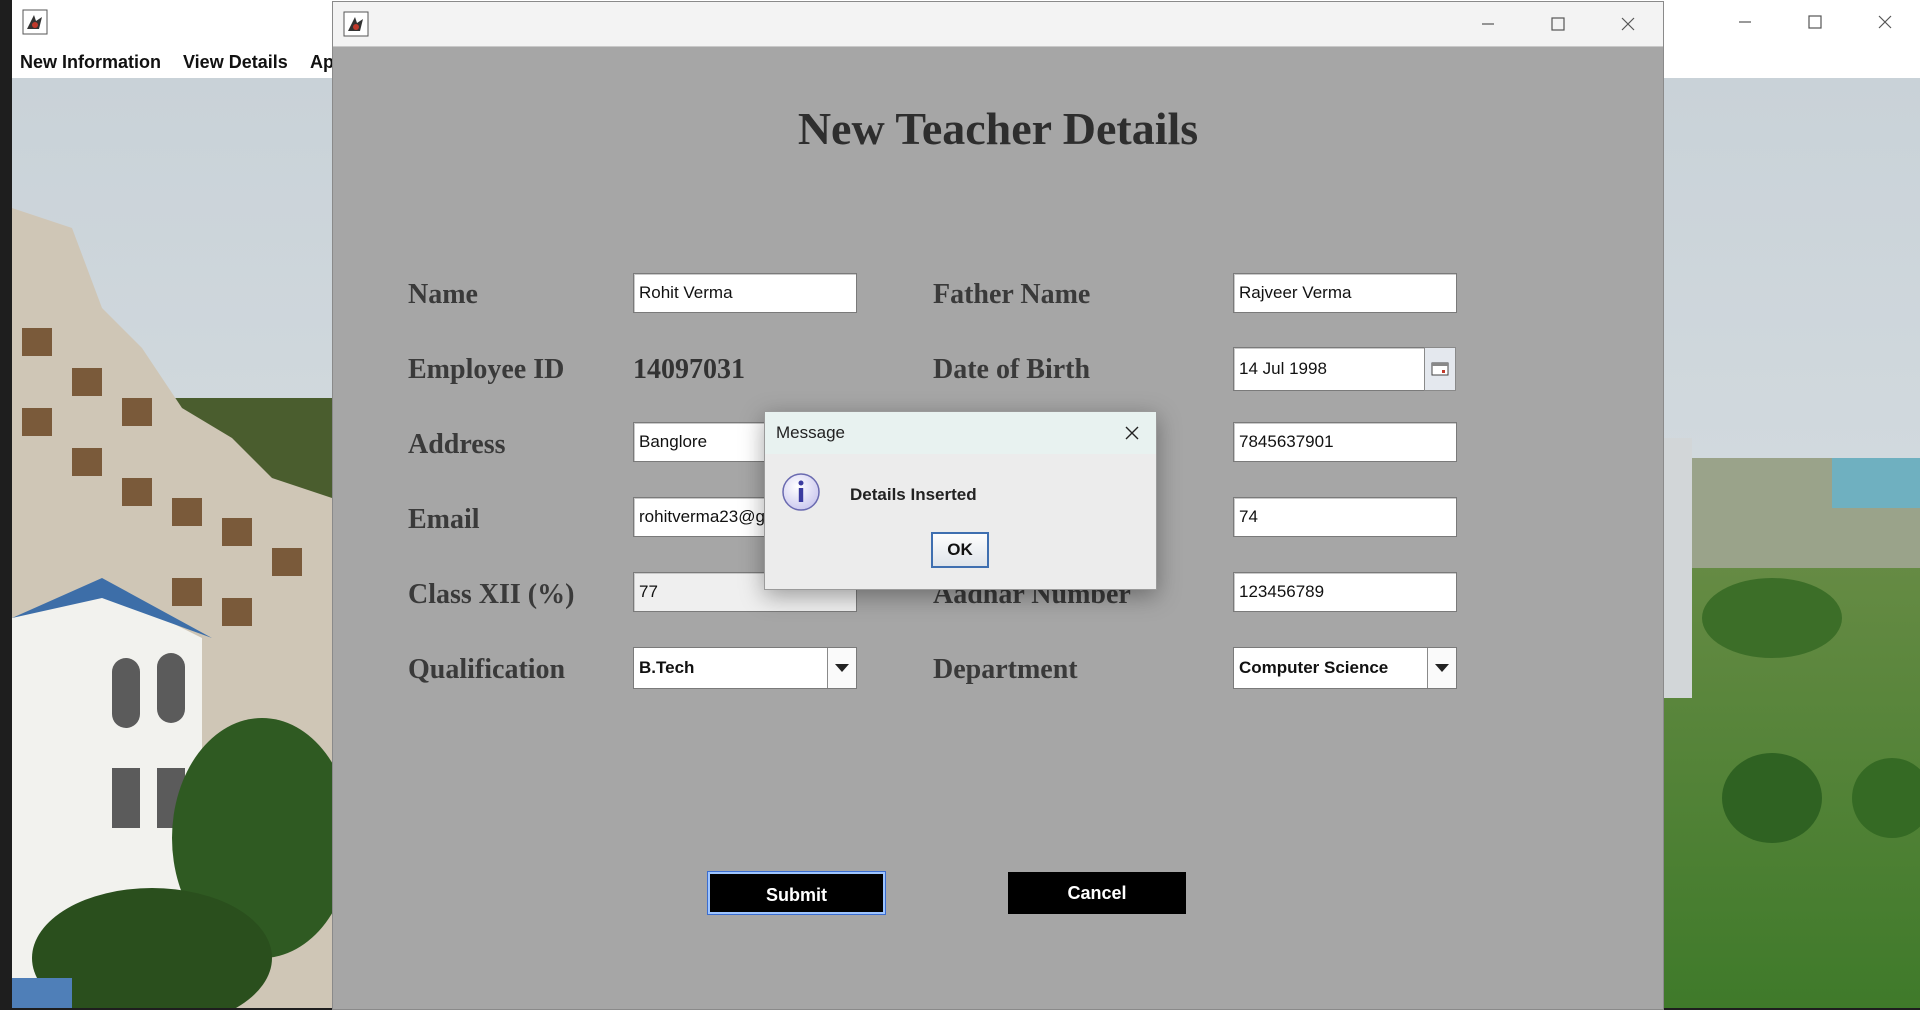 The height and width of the screenshot is (1010, 1920). I want to click on class-xii-label: Class XII (%), so click(491, 594).